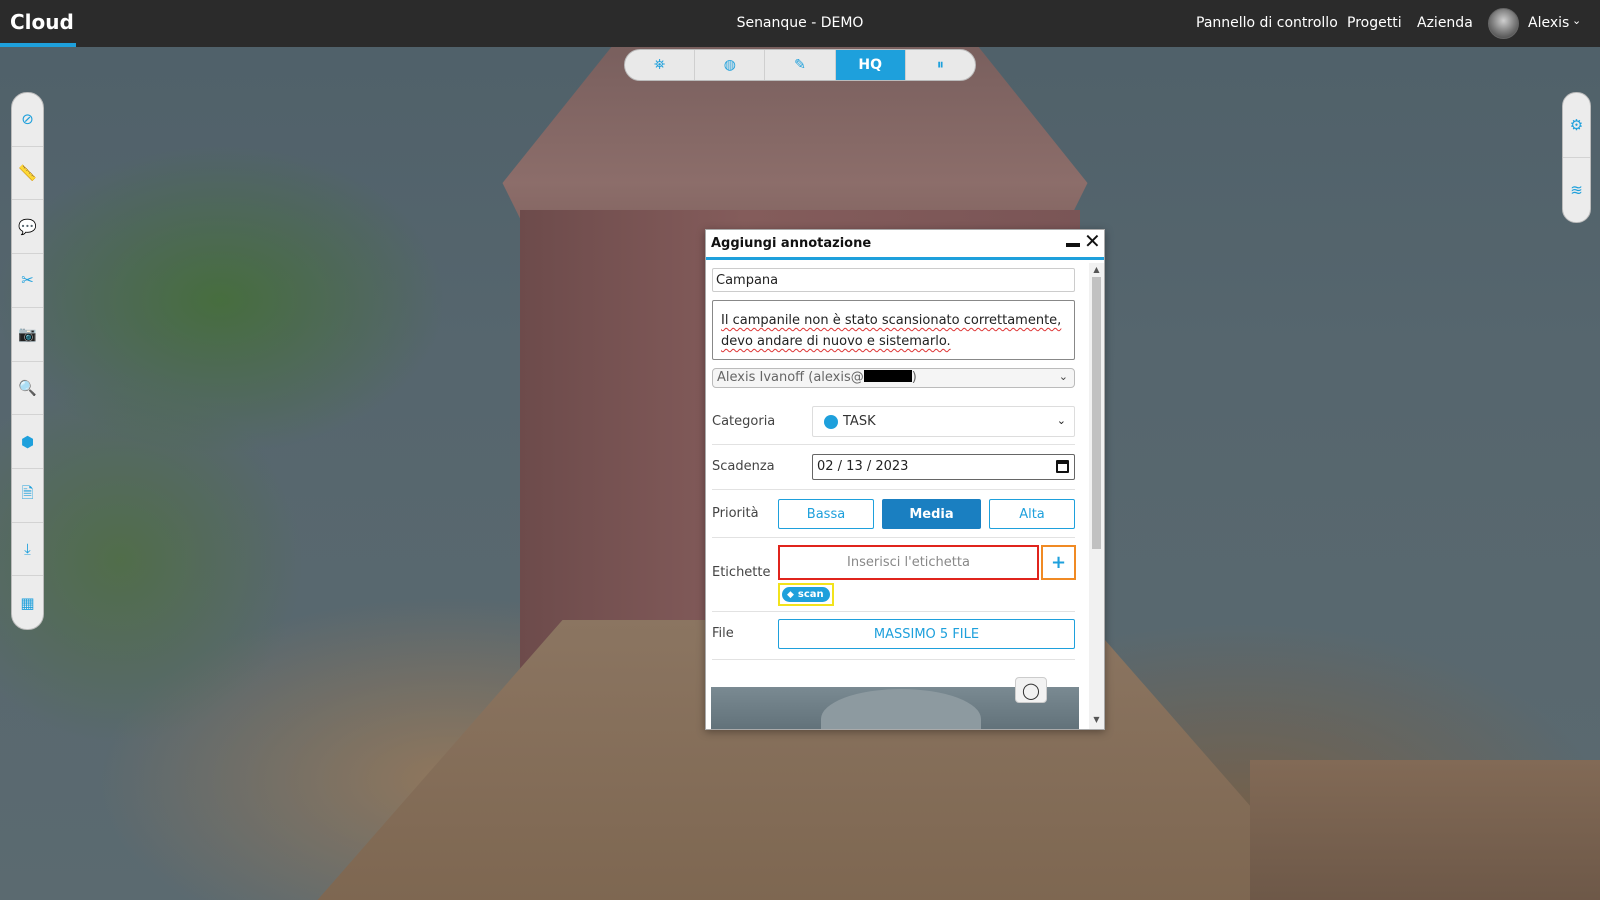 Image resolution: width=1600 pixels, height=900 pixels. Describe the element at coordinates (1425, 830) in the screenshot. I see `stone-wall` at that location.